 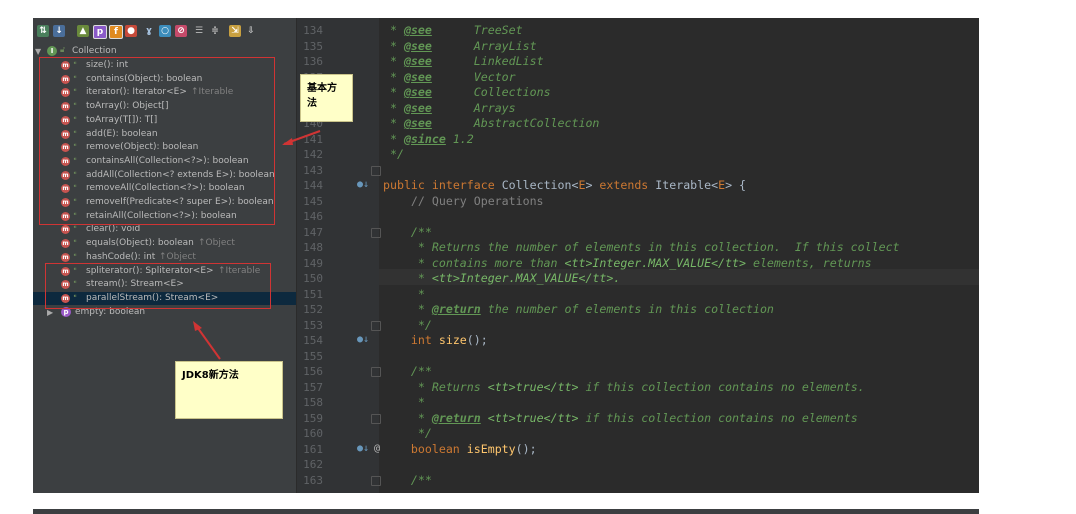 I want to click on arrow-head-jdk8, so click(x=197, y=326).